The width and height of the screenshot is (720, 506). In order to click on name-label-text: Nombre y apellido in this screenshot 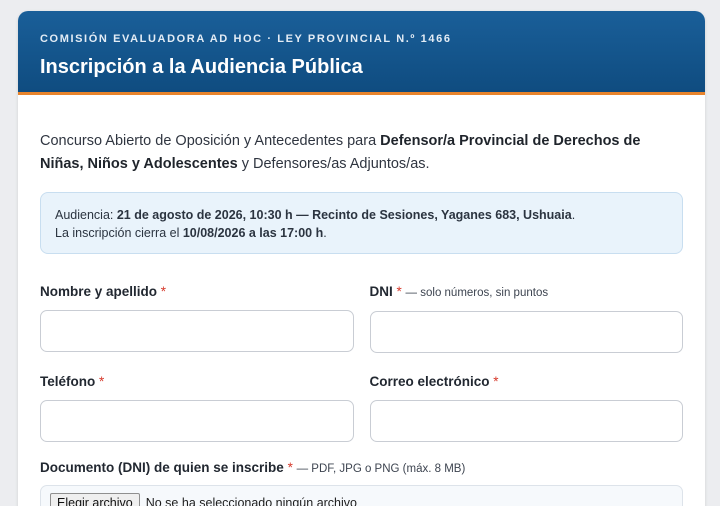, I will do `click(99, 291)`.